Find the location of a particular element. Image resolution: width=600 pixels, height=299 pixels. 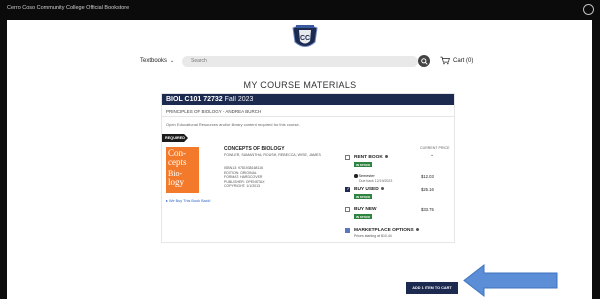

rent-due-date: Due back 12/19/2023 is located at coordinates (376, 181).